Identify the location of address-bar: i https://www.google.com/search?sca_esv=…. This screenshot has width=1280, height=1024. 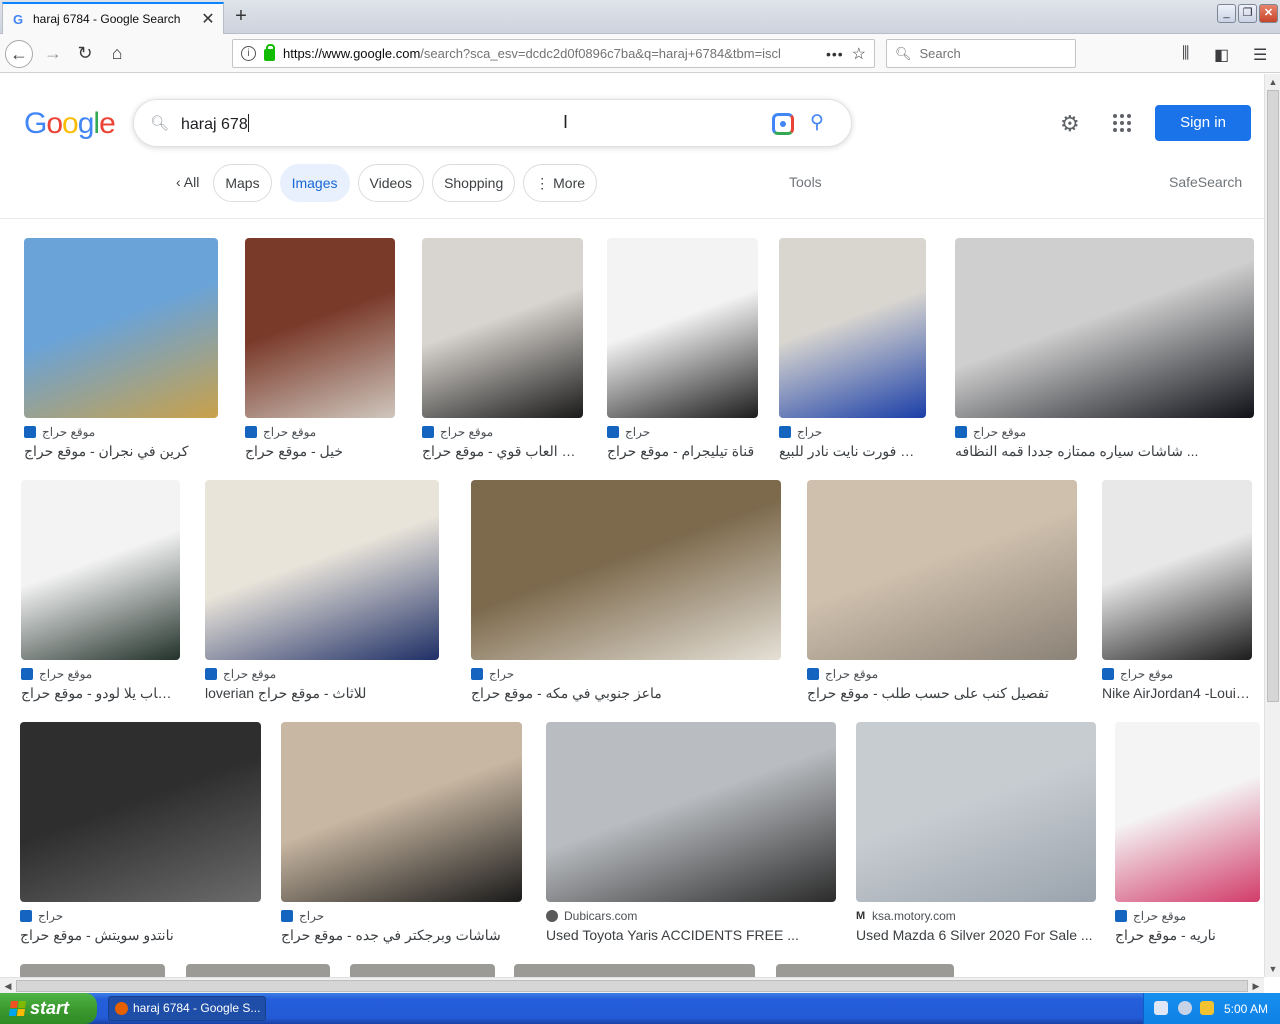
(553, 53).